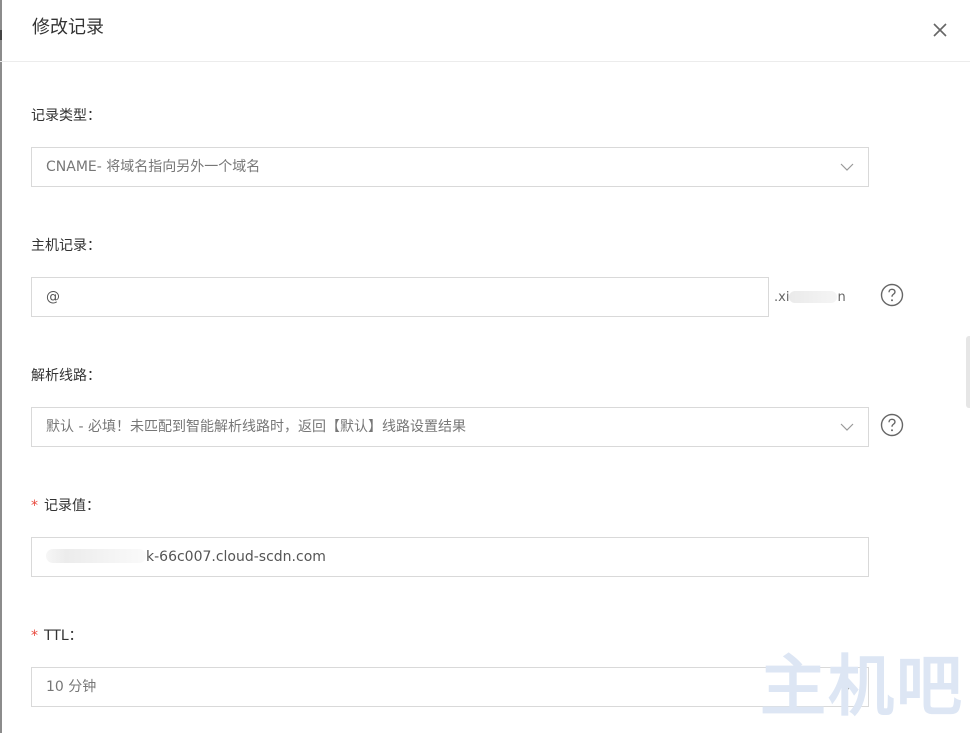  What do you see at coordinates (66, 246) in the screenshot?
I see `host-record-label: 主机记录：` at bounding box center [66, 246].